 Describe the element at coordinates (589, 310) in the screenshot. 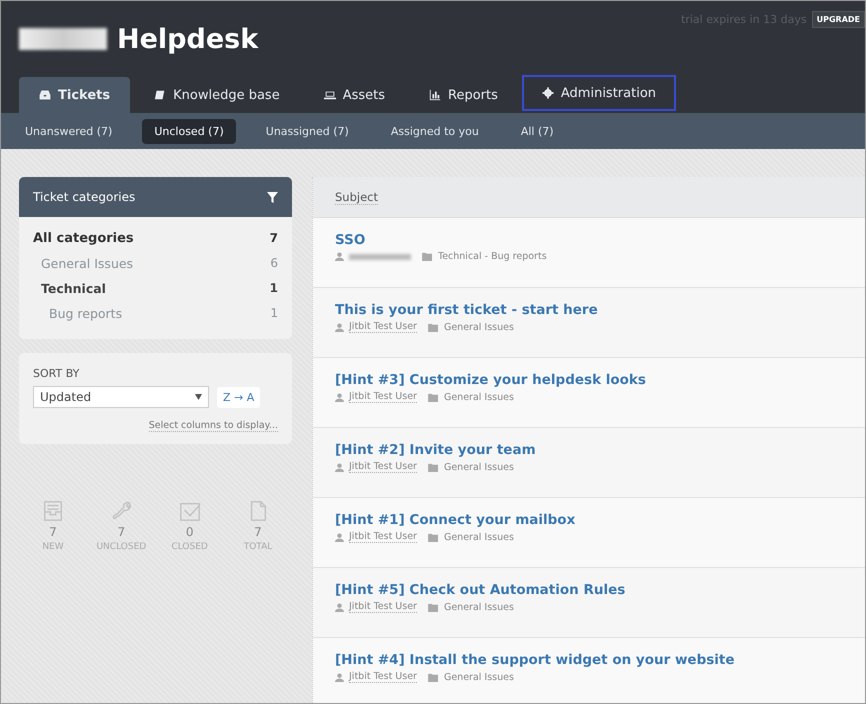

I see `ticket-subject: This is your first ticket - start here` at that location.